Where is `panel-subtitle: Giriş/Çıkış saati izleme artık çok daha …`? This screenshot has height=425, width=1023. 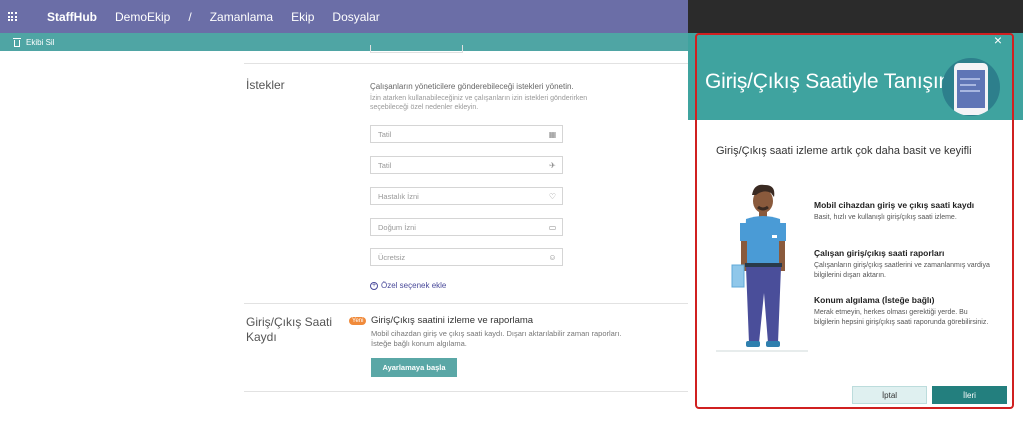 panel-subtitle: Giriş/Çıkış saati izleme artık çok daha … is located at coordinates (844, 151).